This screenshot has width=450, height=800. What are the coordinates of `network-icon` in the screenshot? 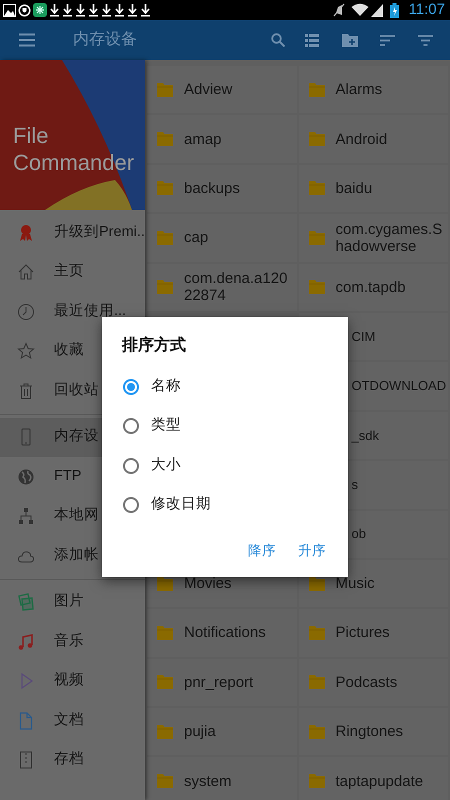 It's located at (26, 516).